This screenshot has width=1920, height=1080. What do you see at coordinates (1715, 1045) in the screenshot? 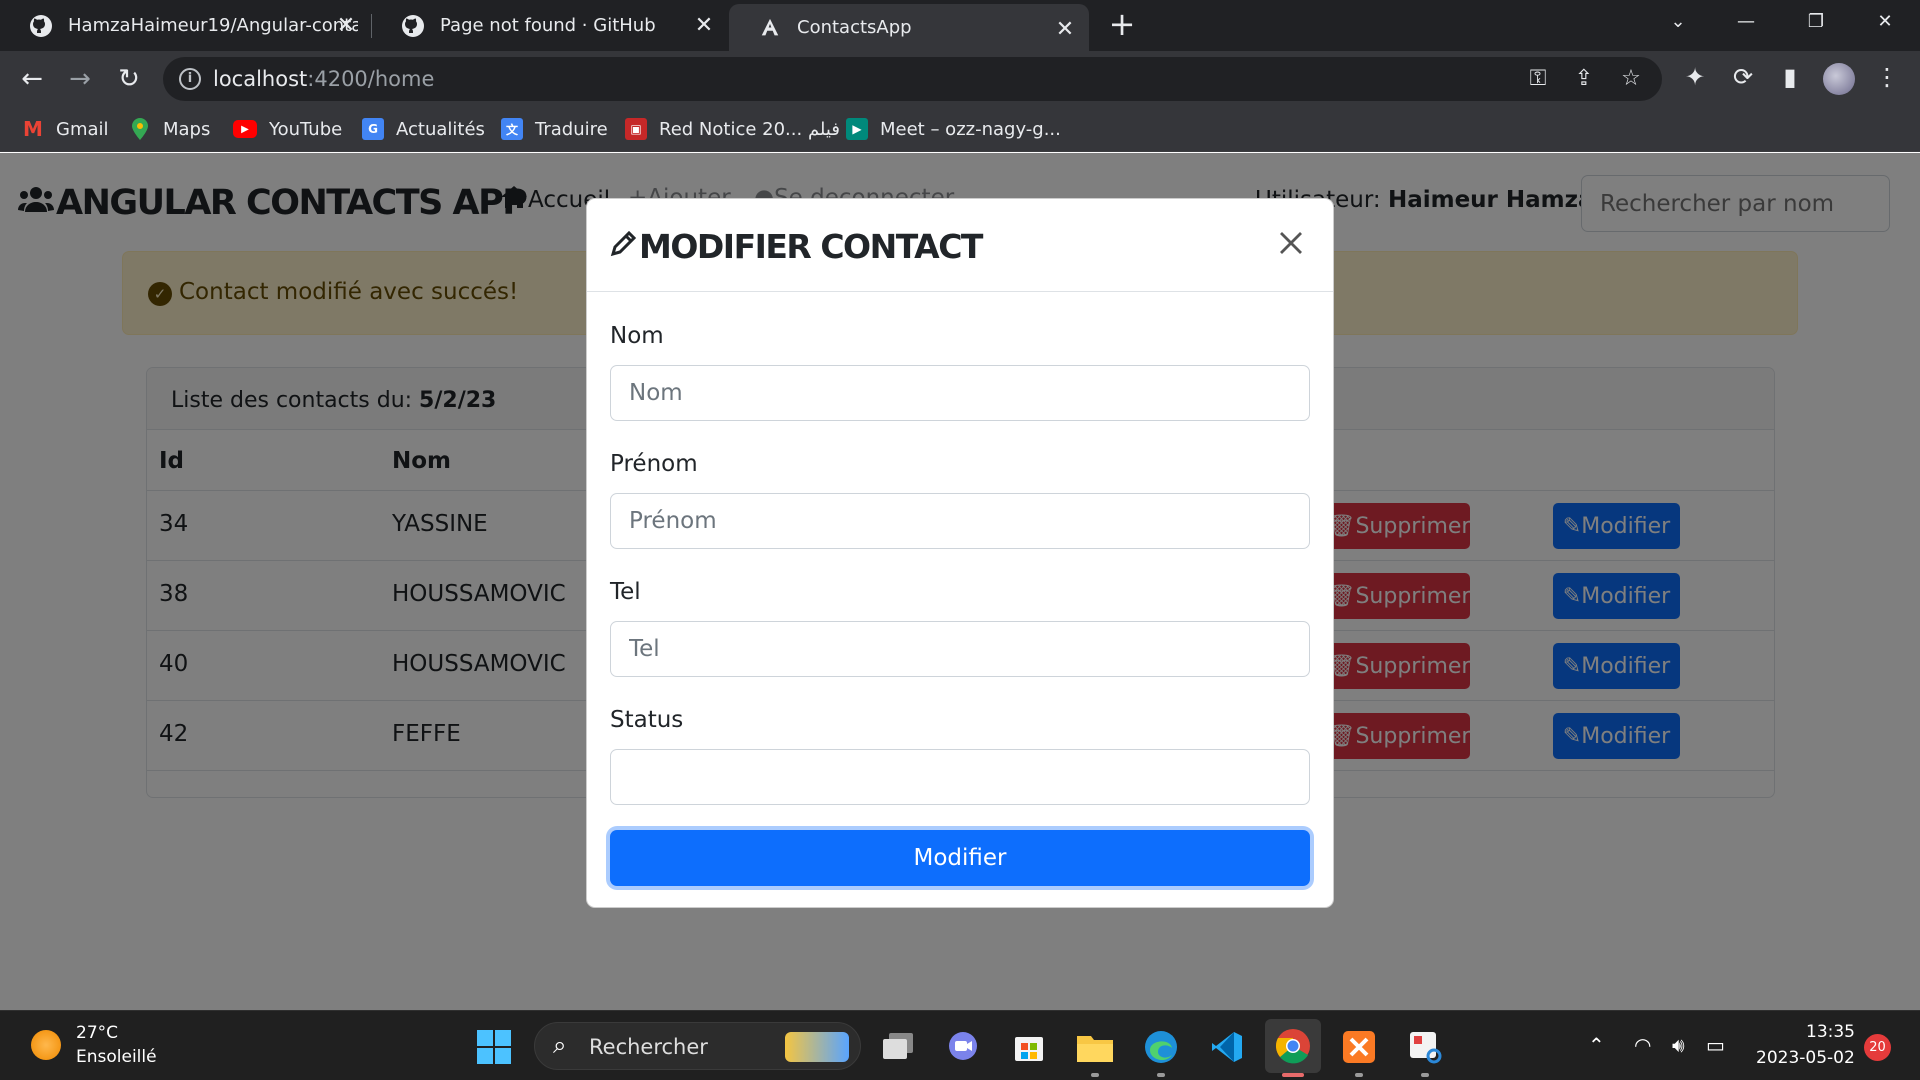
I see `battery-icon: ▭` at bounding box center [1715, 1045].